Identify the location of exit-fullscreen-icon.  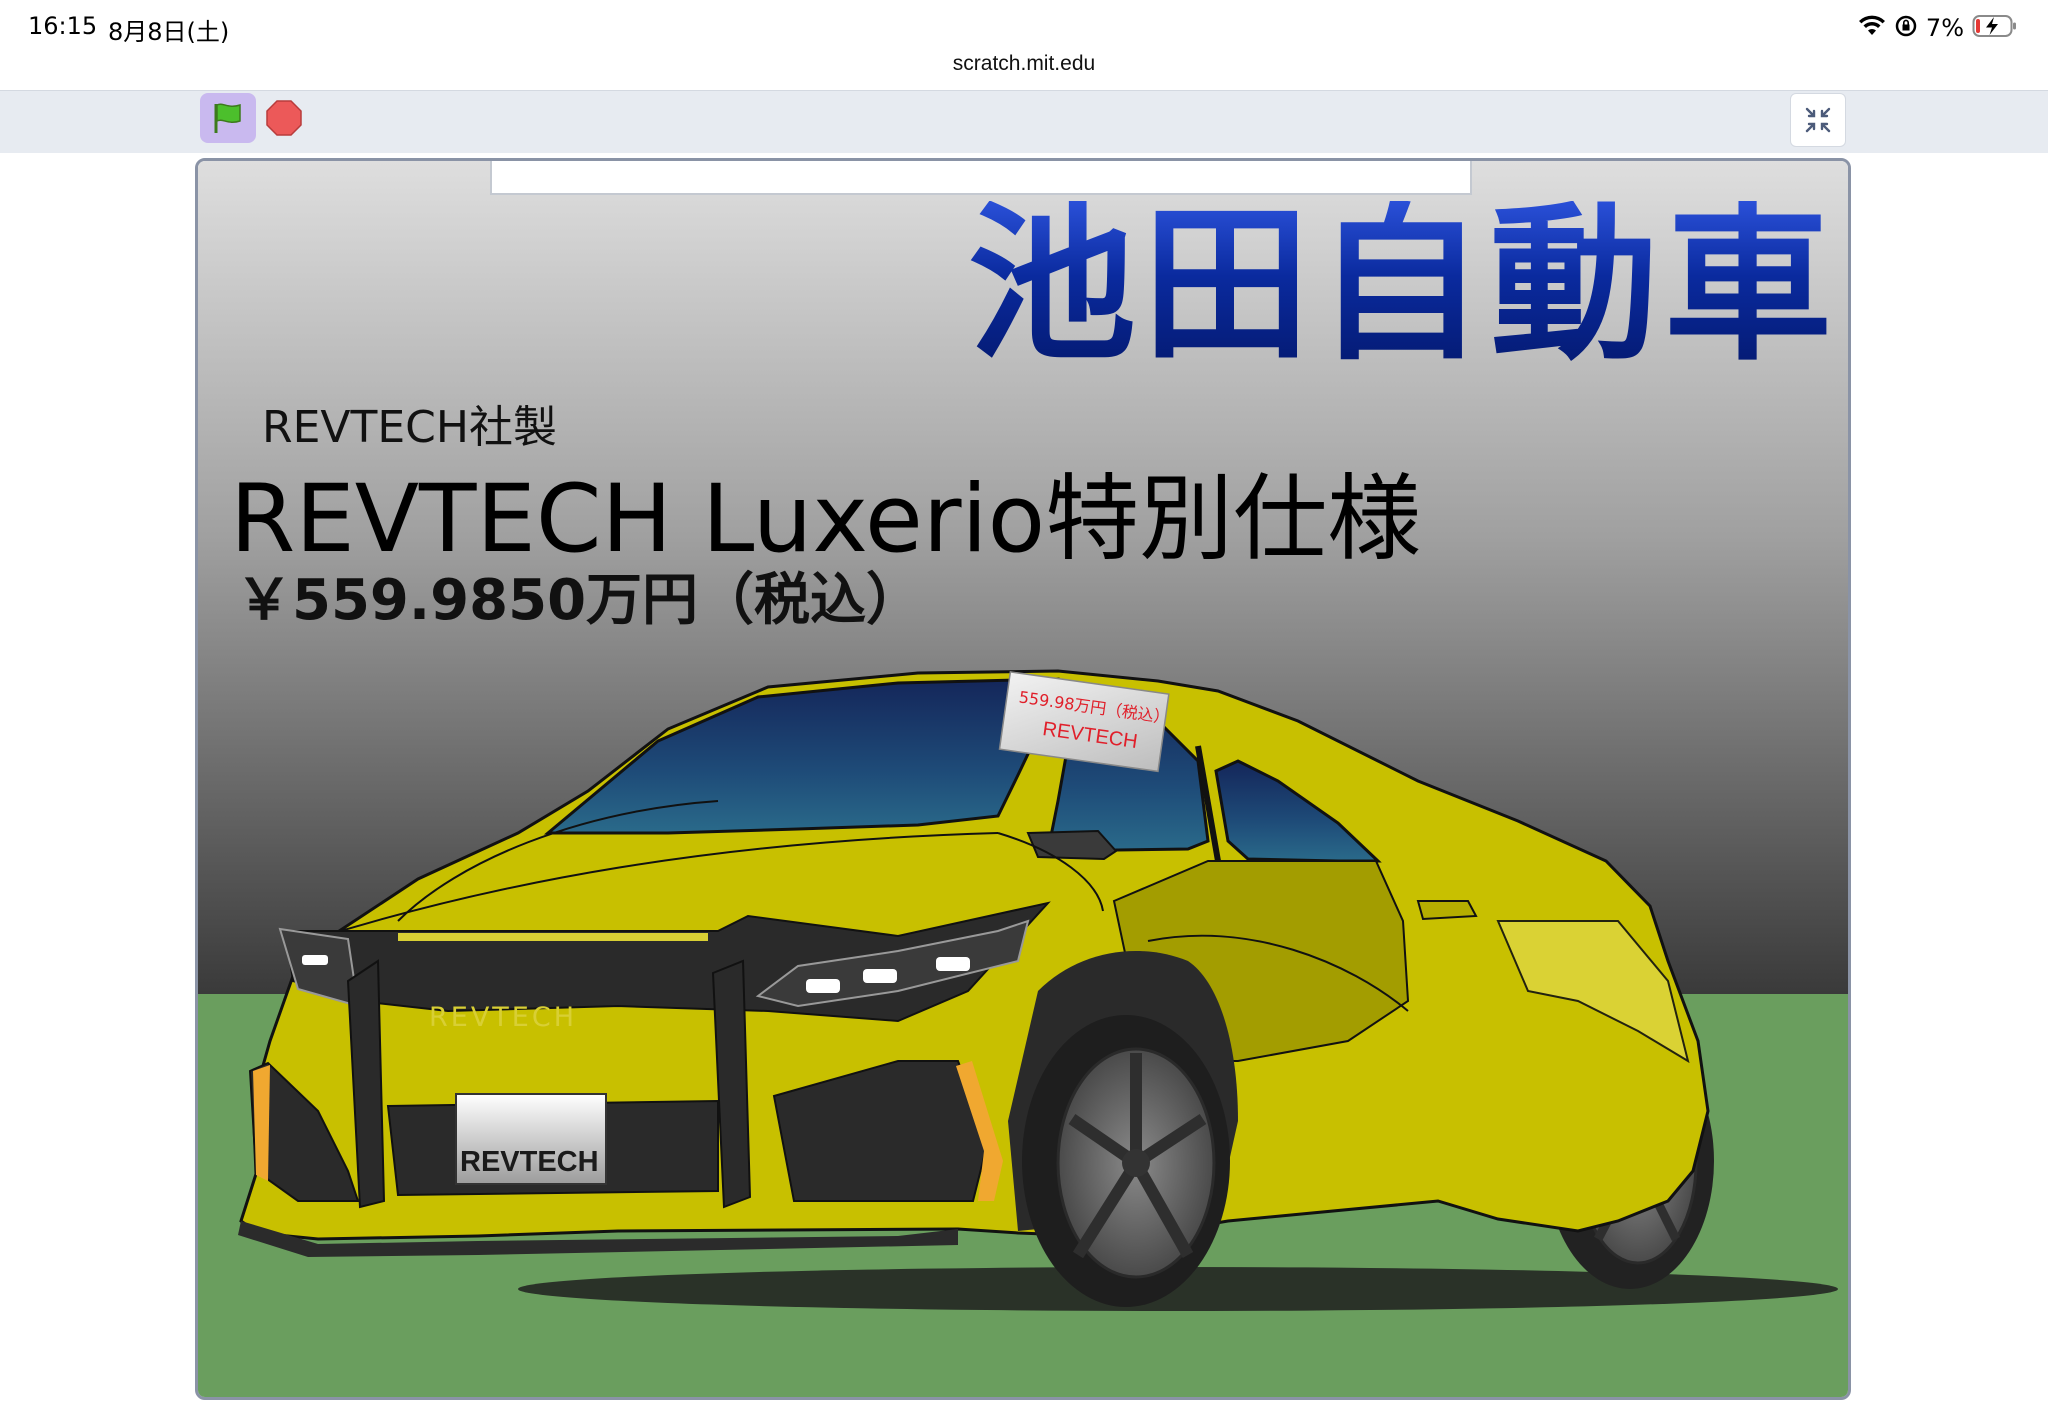
(1818, 120).